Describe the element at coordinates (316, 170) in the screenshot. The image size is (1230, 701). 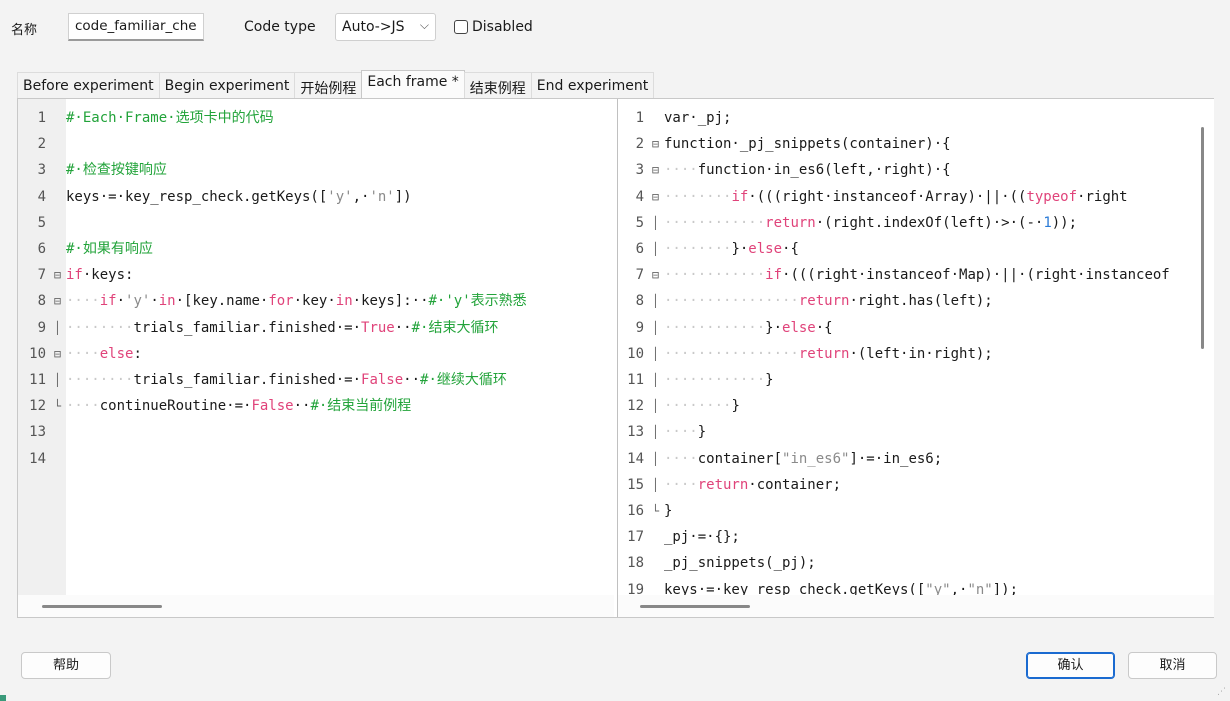
I see `code-line: 3 #·检查按键响应` at that location.